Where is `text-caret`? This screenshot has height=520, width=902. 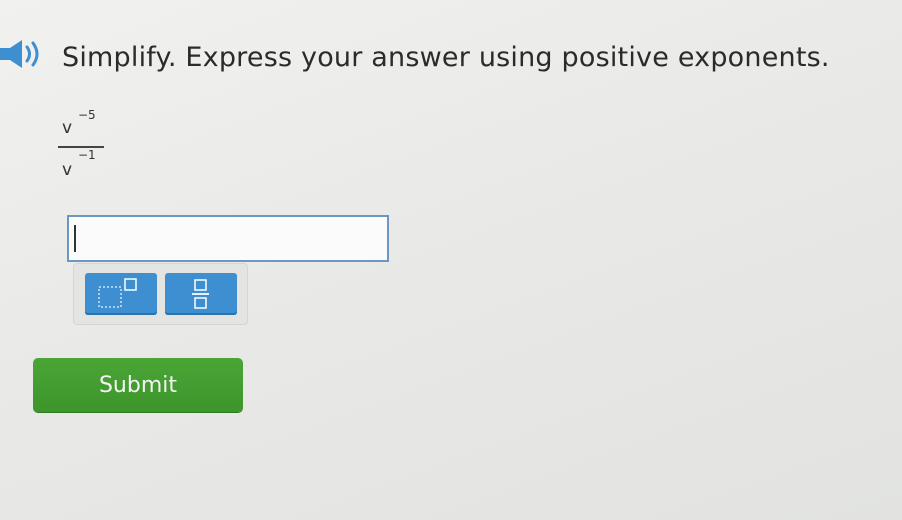
text-caret is located at coordinates (75, 238).